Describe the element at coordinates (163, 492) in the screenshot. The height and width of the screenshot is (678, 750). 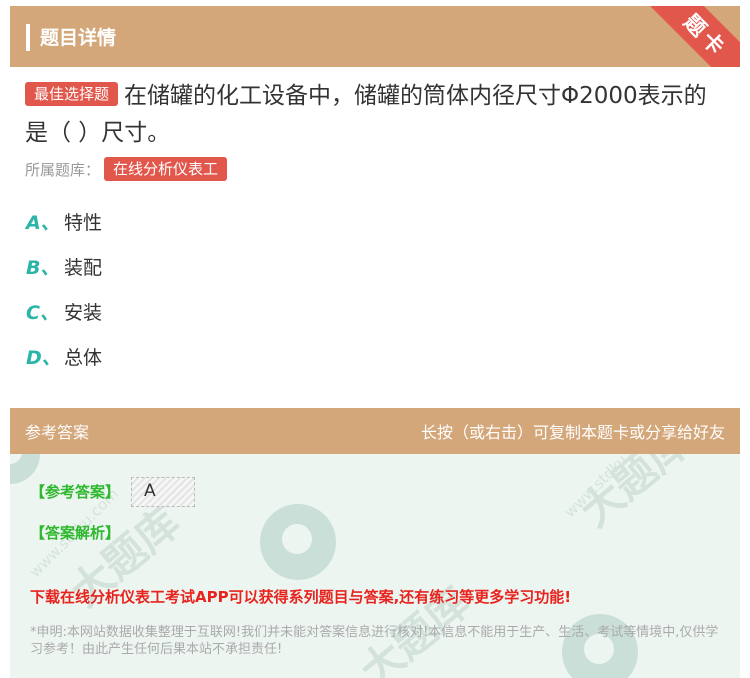
I see `answer-value: A` at that location.